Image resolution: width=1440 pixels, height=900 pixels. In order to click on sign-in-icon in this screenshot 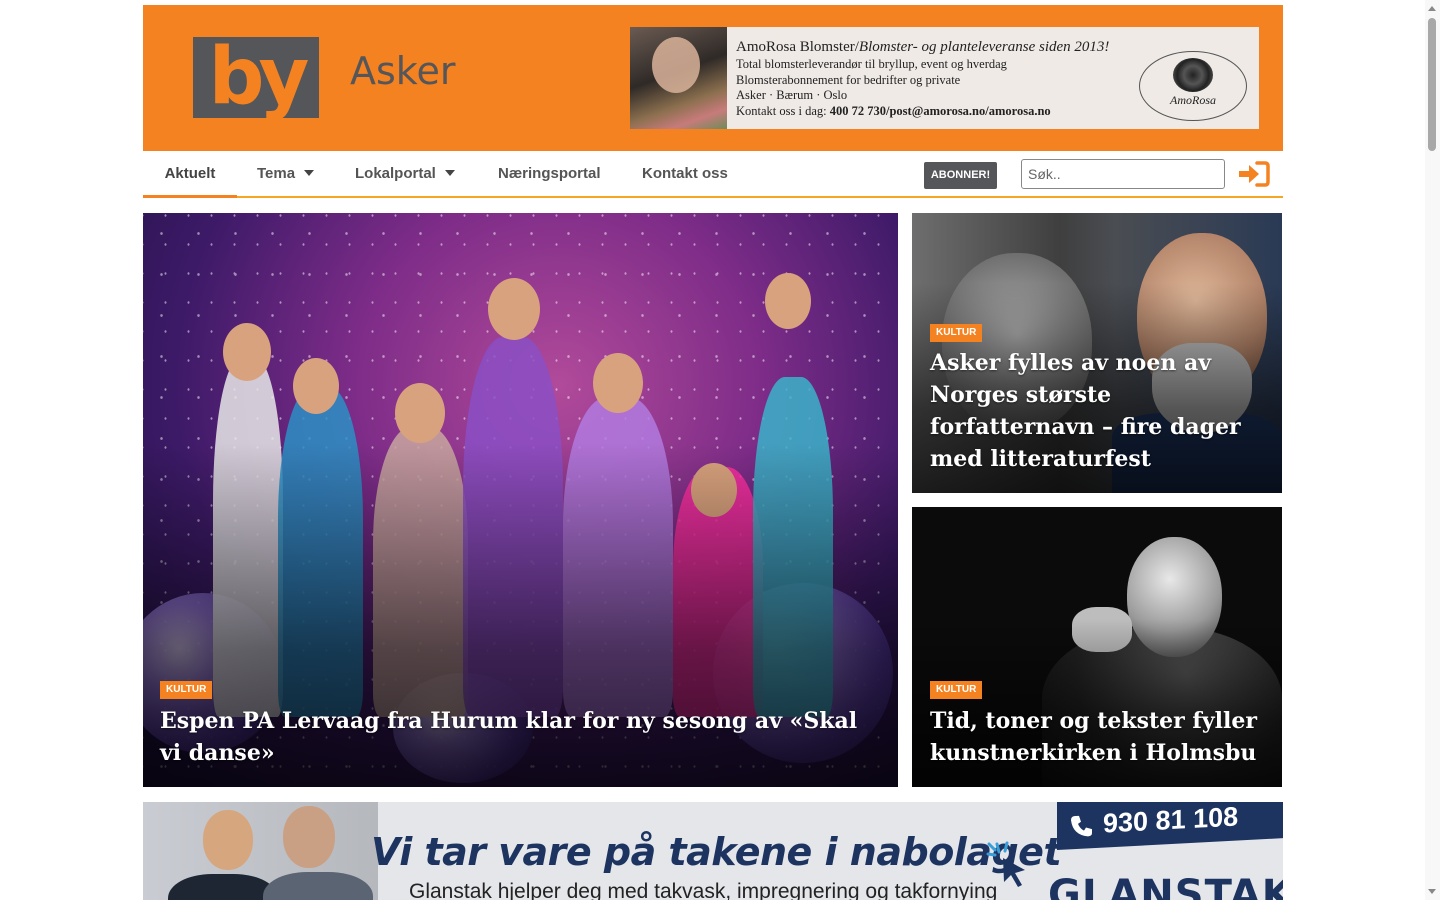, I will do `click(1254, 174)`.